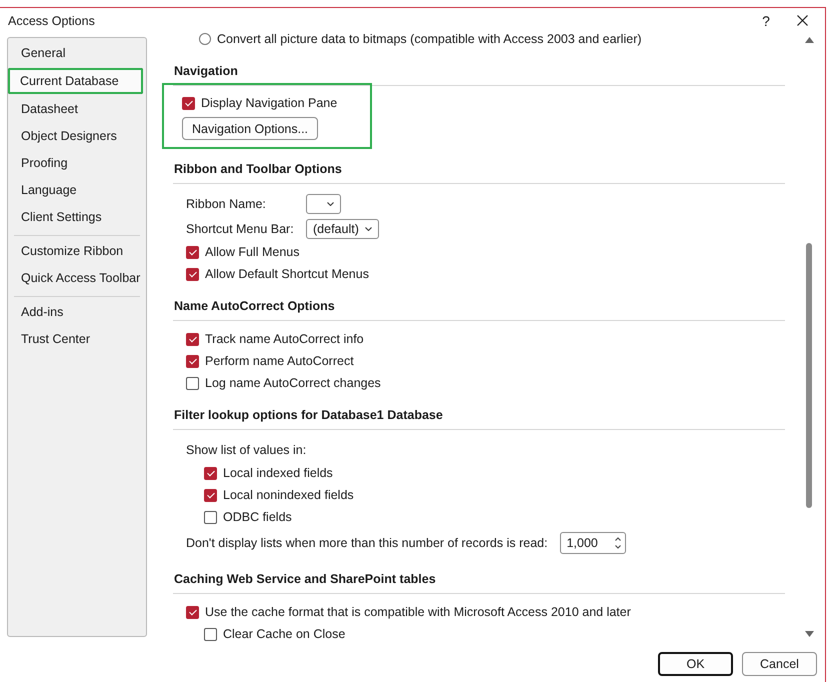 The width and height of the screenshot is (832, 682). I want to click on sidebar-item: Client Settings, so click(77, 217).